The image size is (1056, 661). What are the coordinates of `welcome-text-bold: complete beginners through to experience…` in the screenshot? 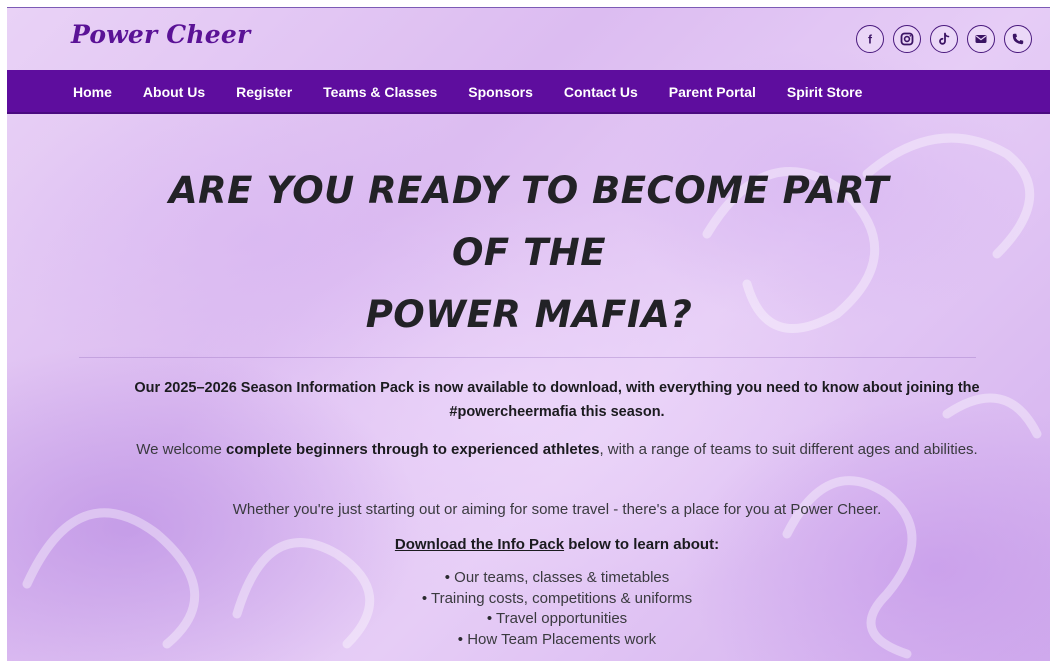 It's located at (413, 449).